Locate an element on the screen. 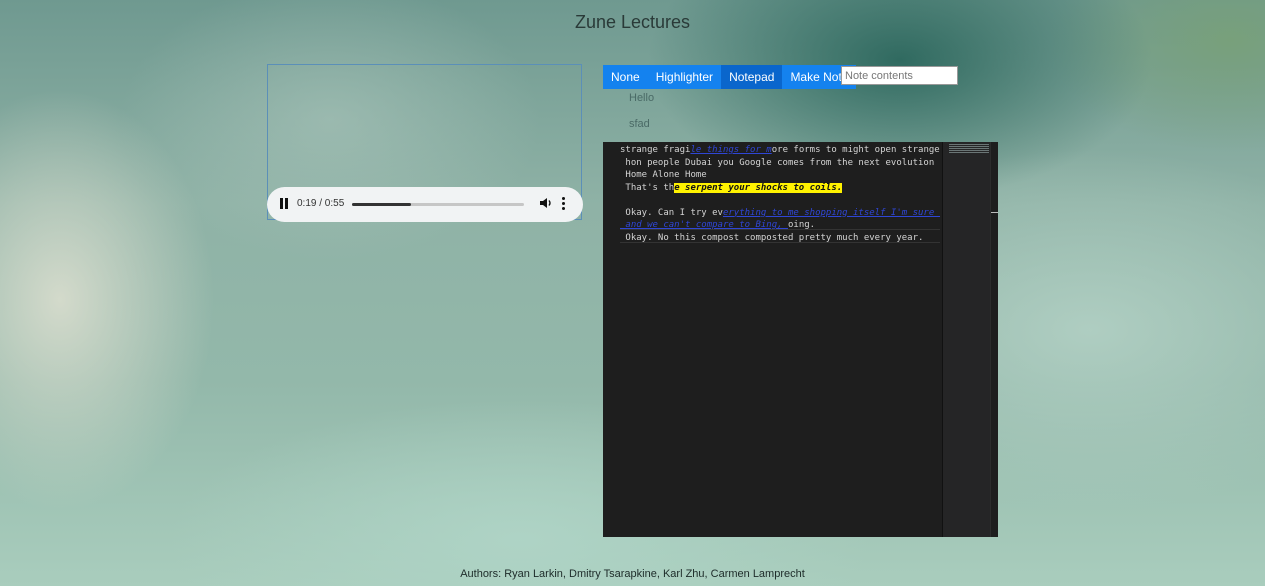  mode-toolbar: None Highlighter Notepad Make Note is located at coordinates (730, 77).